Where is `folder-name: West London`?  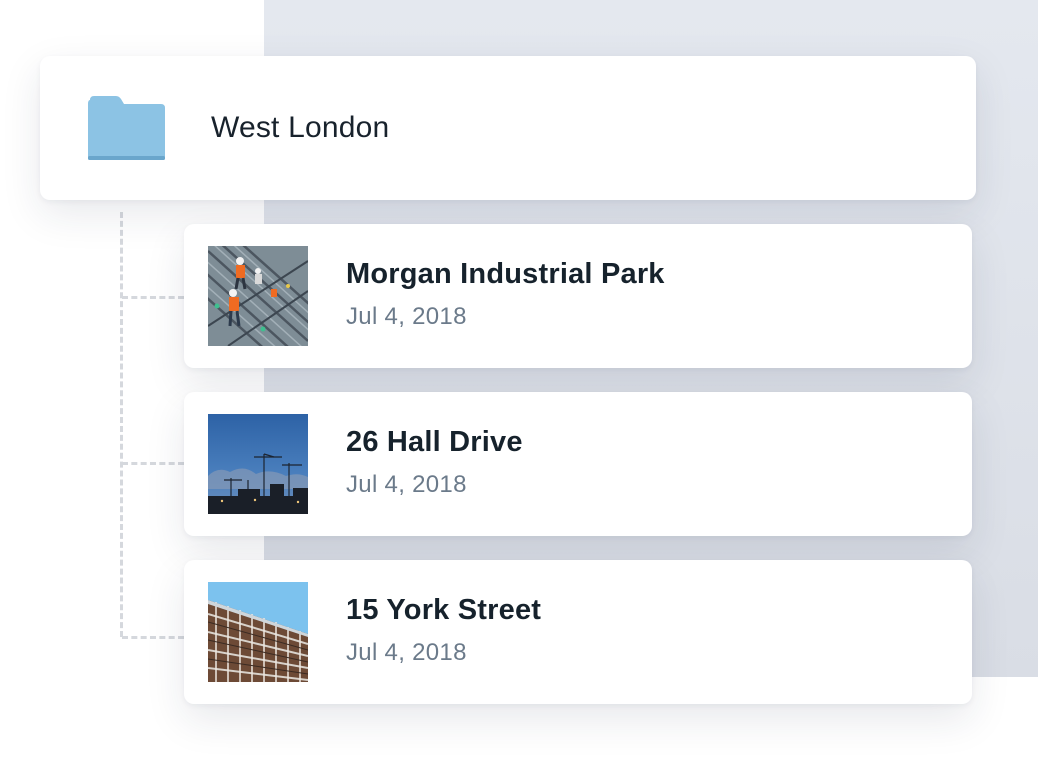
folder-name: West London is located at coordinates (300, 127).